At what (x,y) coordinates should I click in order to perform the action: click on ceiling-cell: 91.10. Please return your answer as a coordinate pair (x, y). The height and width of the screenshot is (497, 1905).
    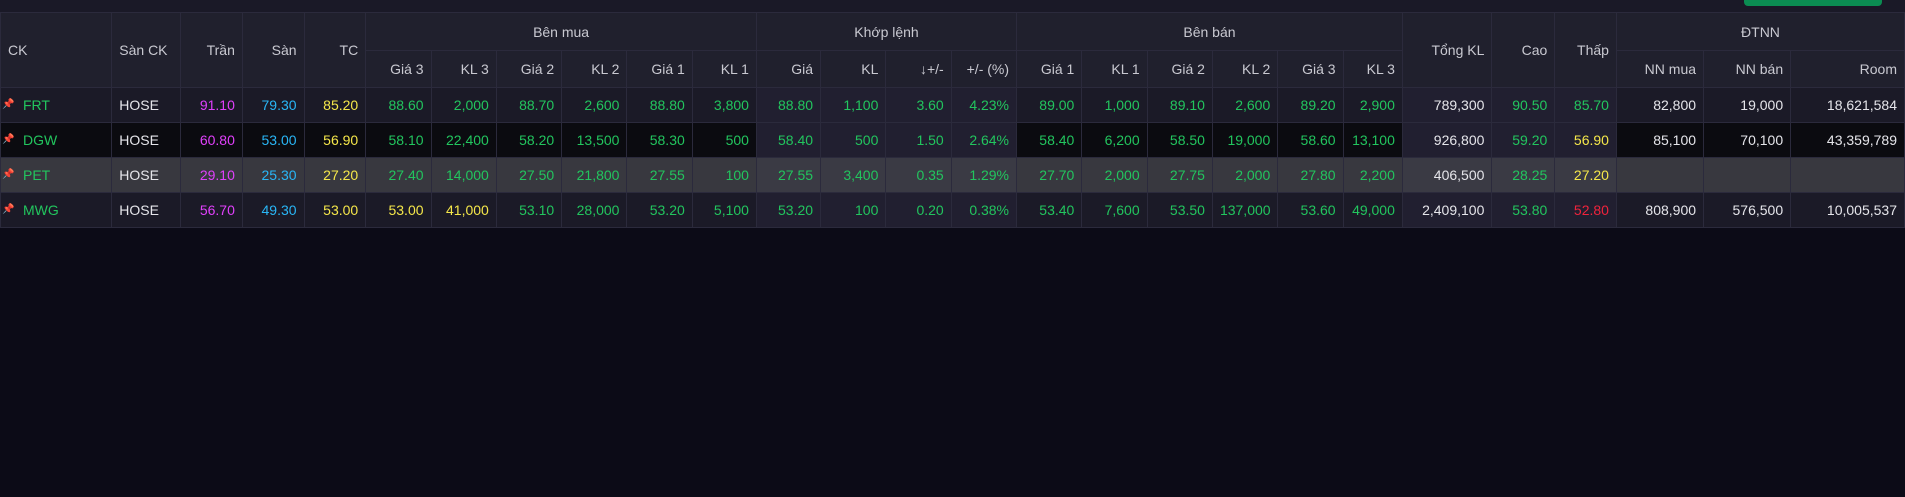
    Looking at the image, I should click on (211, 105).